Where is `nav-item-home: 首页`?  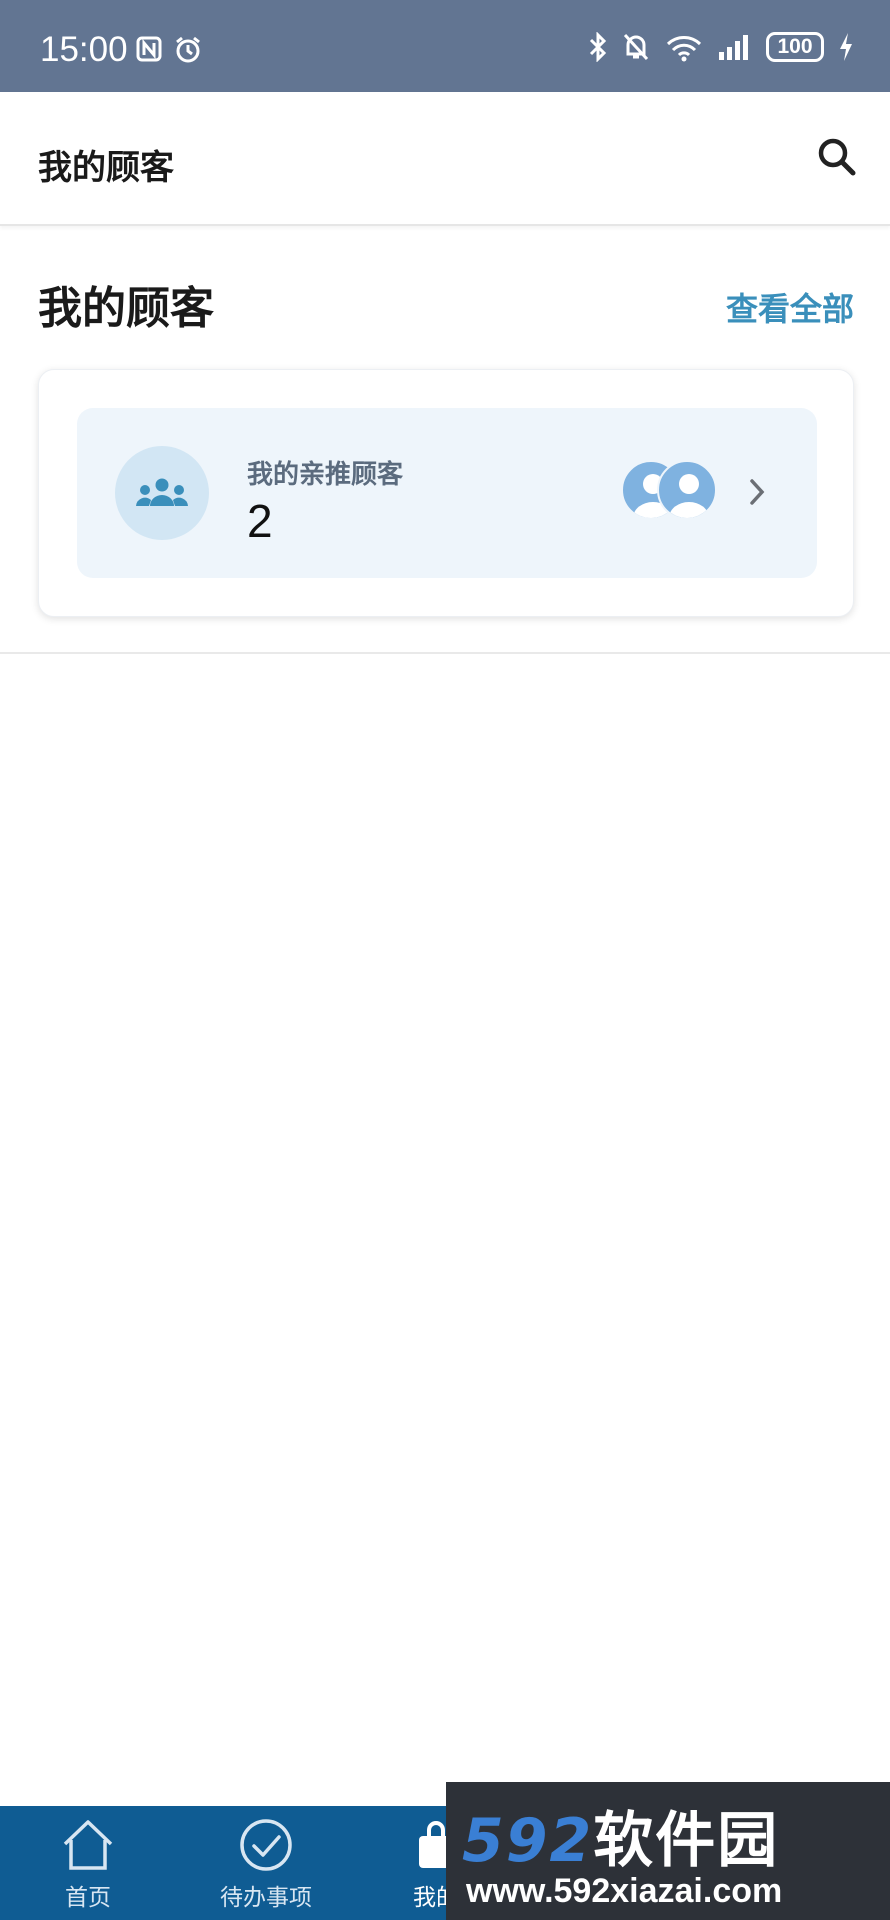
nav-item-home: 首页 is located at coordinates (88, 1863).